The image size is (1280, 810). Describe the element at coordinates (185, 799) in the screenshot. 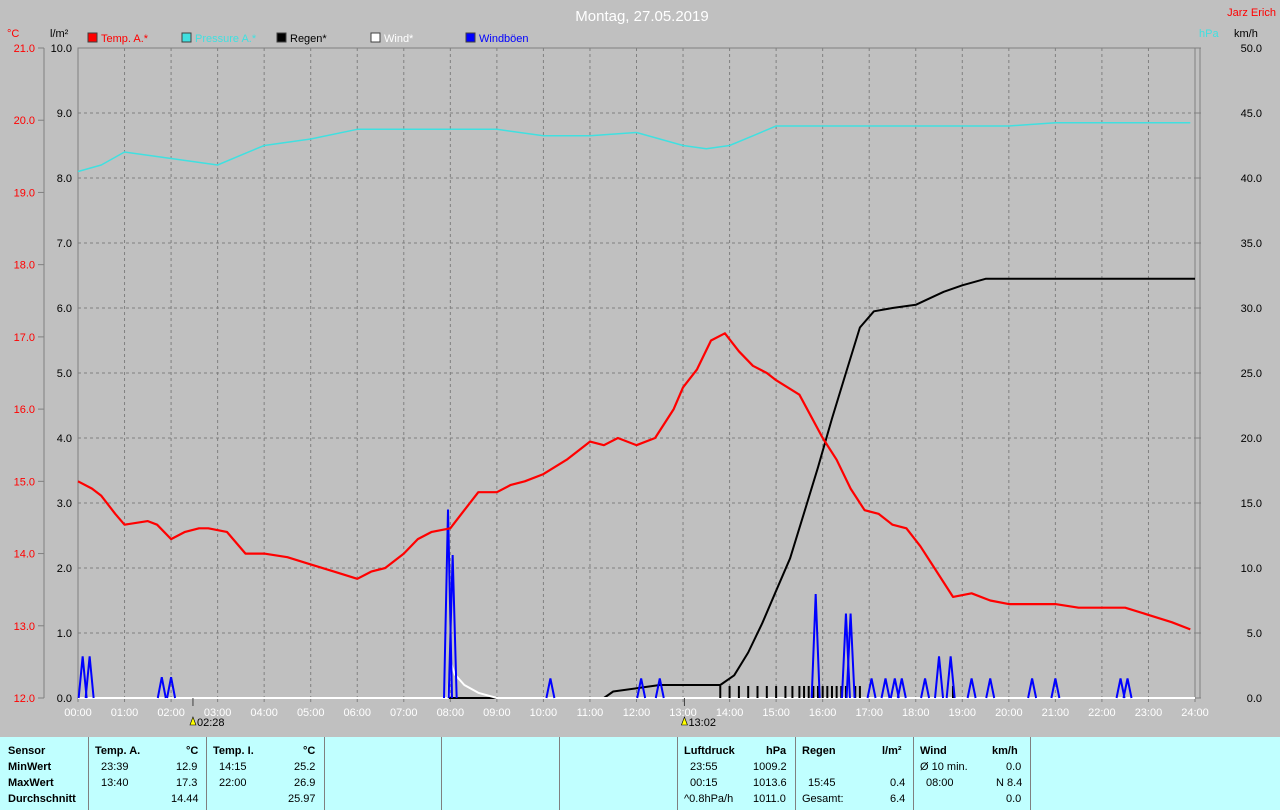

I see `temp-a-avg: 14.44` at that location.